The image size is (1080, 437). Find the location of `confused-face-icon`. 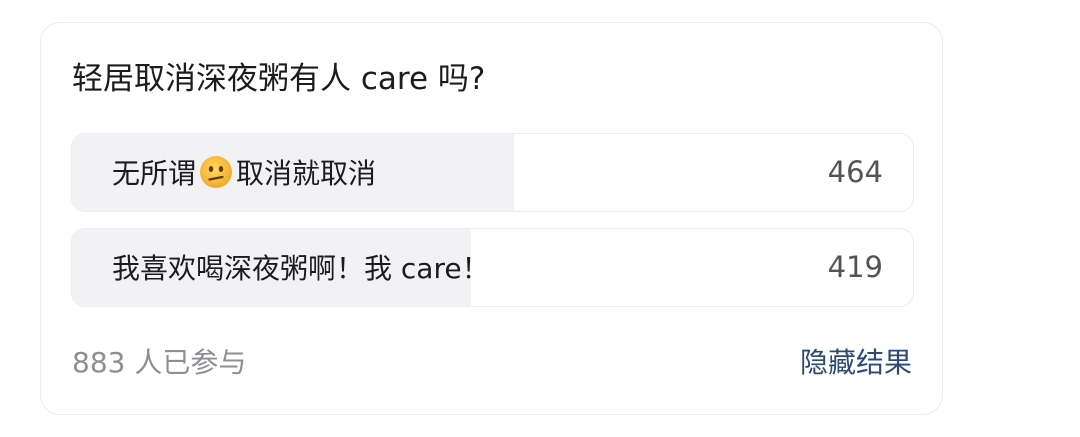

confused-face-icon is located at coordinates (216, 172).